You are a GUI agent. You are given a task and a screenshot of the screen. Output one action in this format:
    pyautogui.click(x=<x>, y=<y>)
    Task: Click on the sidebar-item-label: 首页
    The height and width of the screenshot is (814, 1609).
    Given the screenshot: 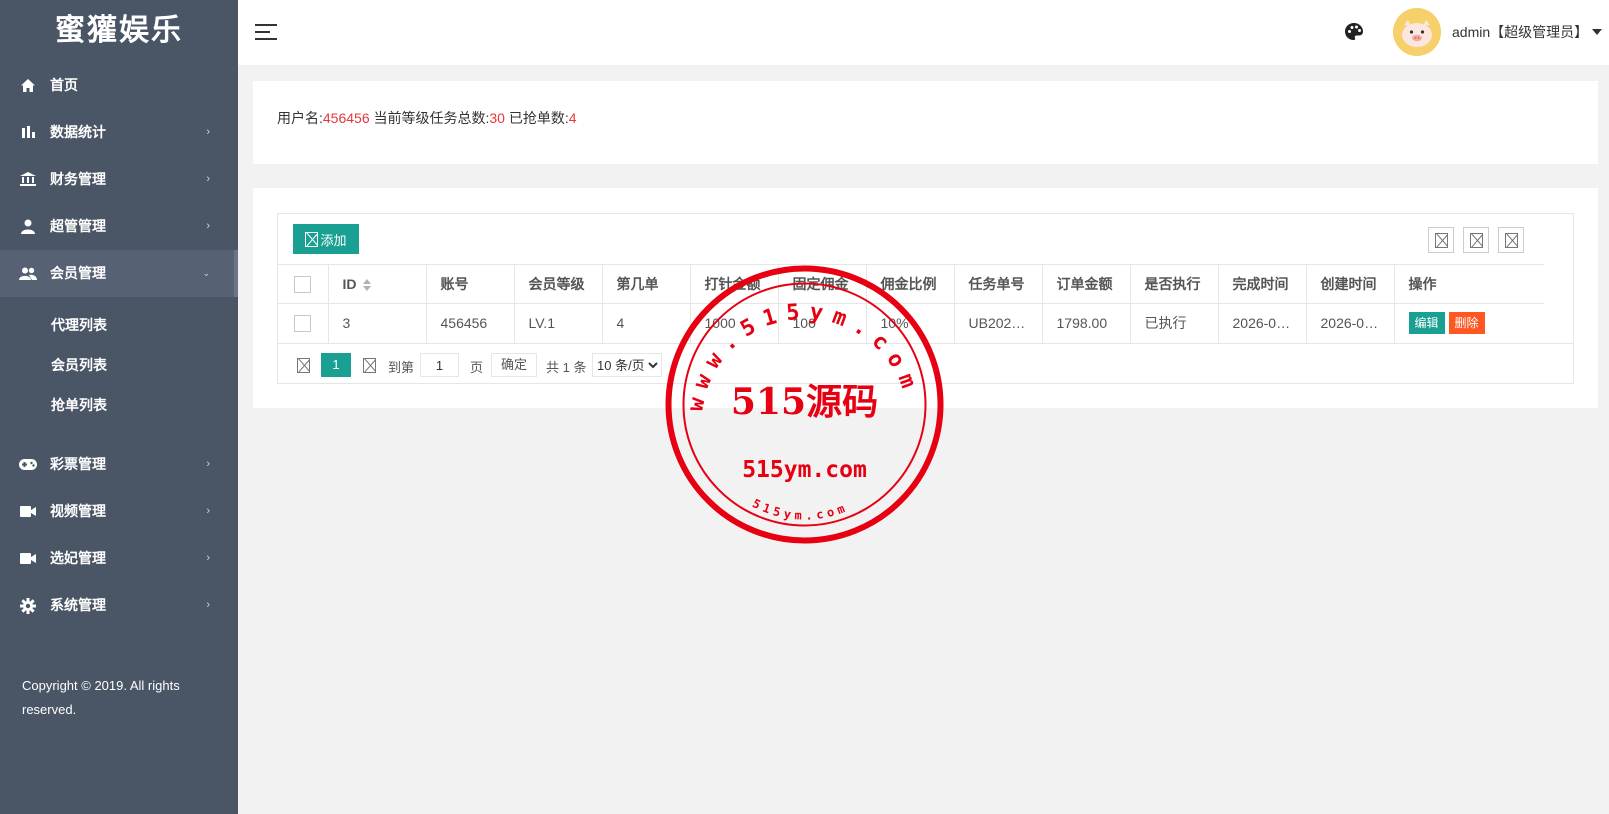 What is the action you would take?
    pyautogui.click(x=64, y=85)
    